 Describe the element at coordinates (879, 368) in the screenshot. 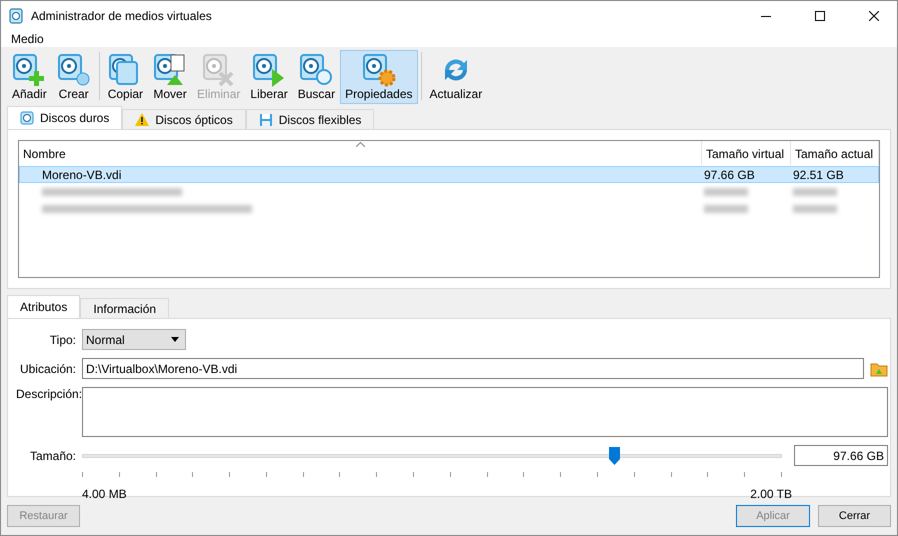

I see `folder-icon` at that location.